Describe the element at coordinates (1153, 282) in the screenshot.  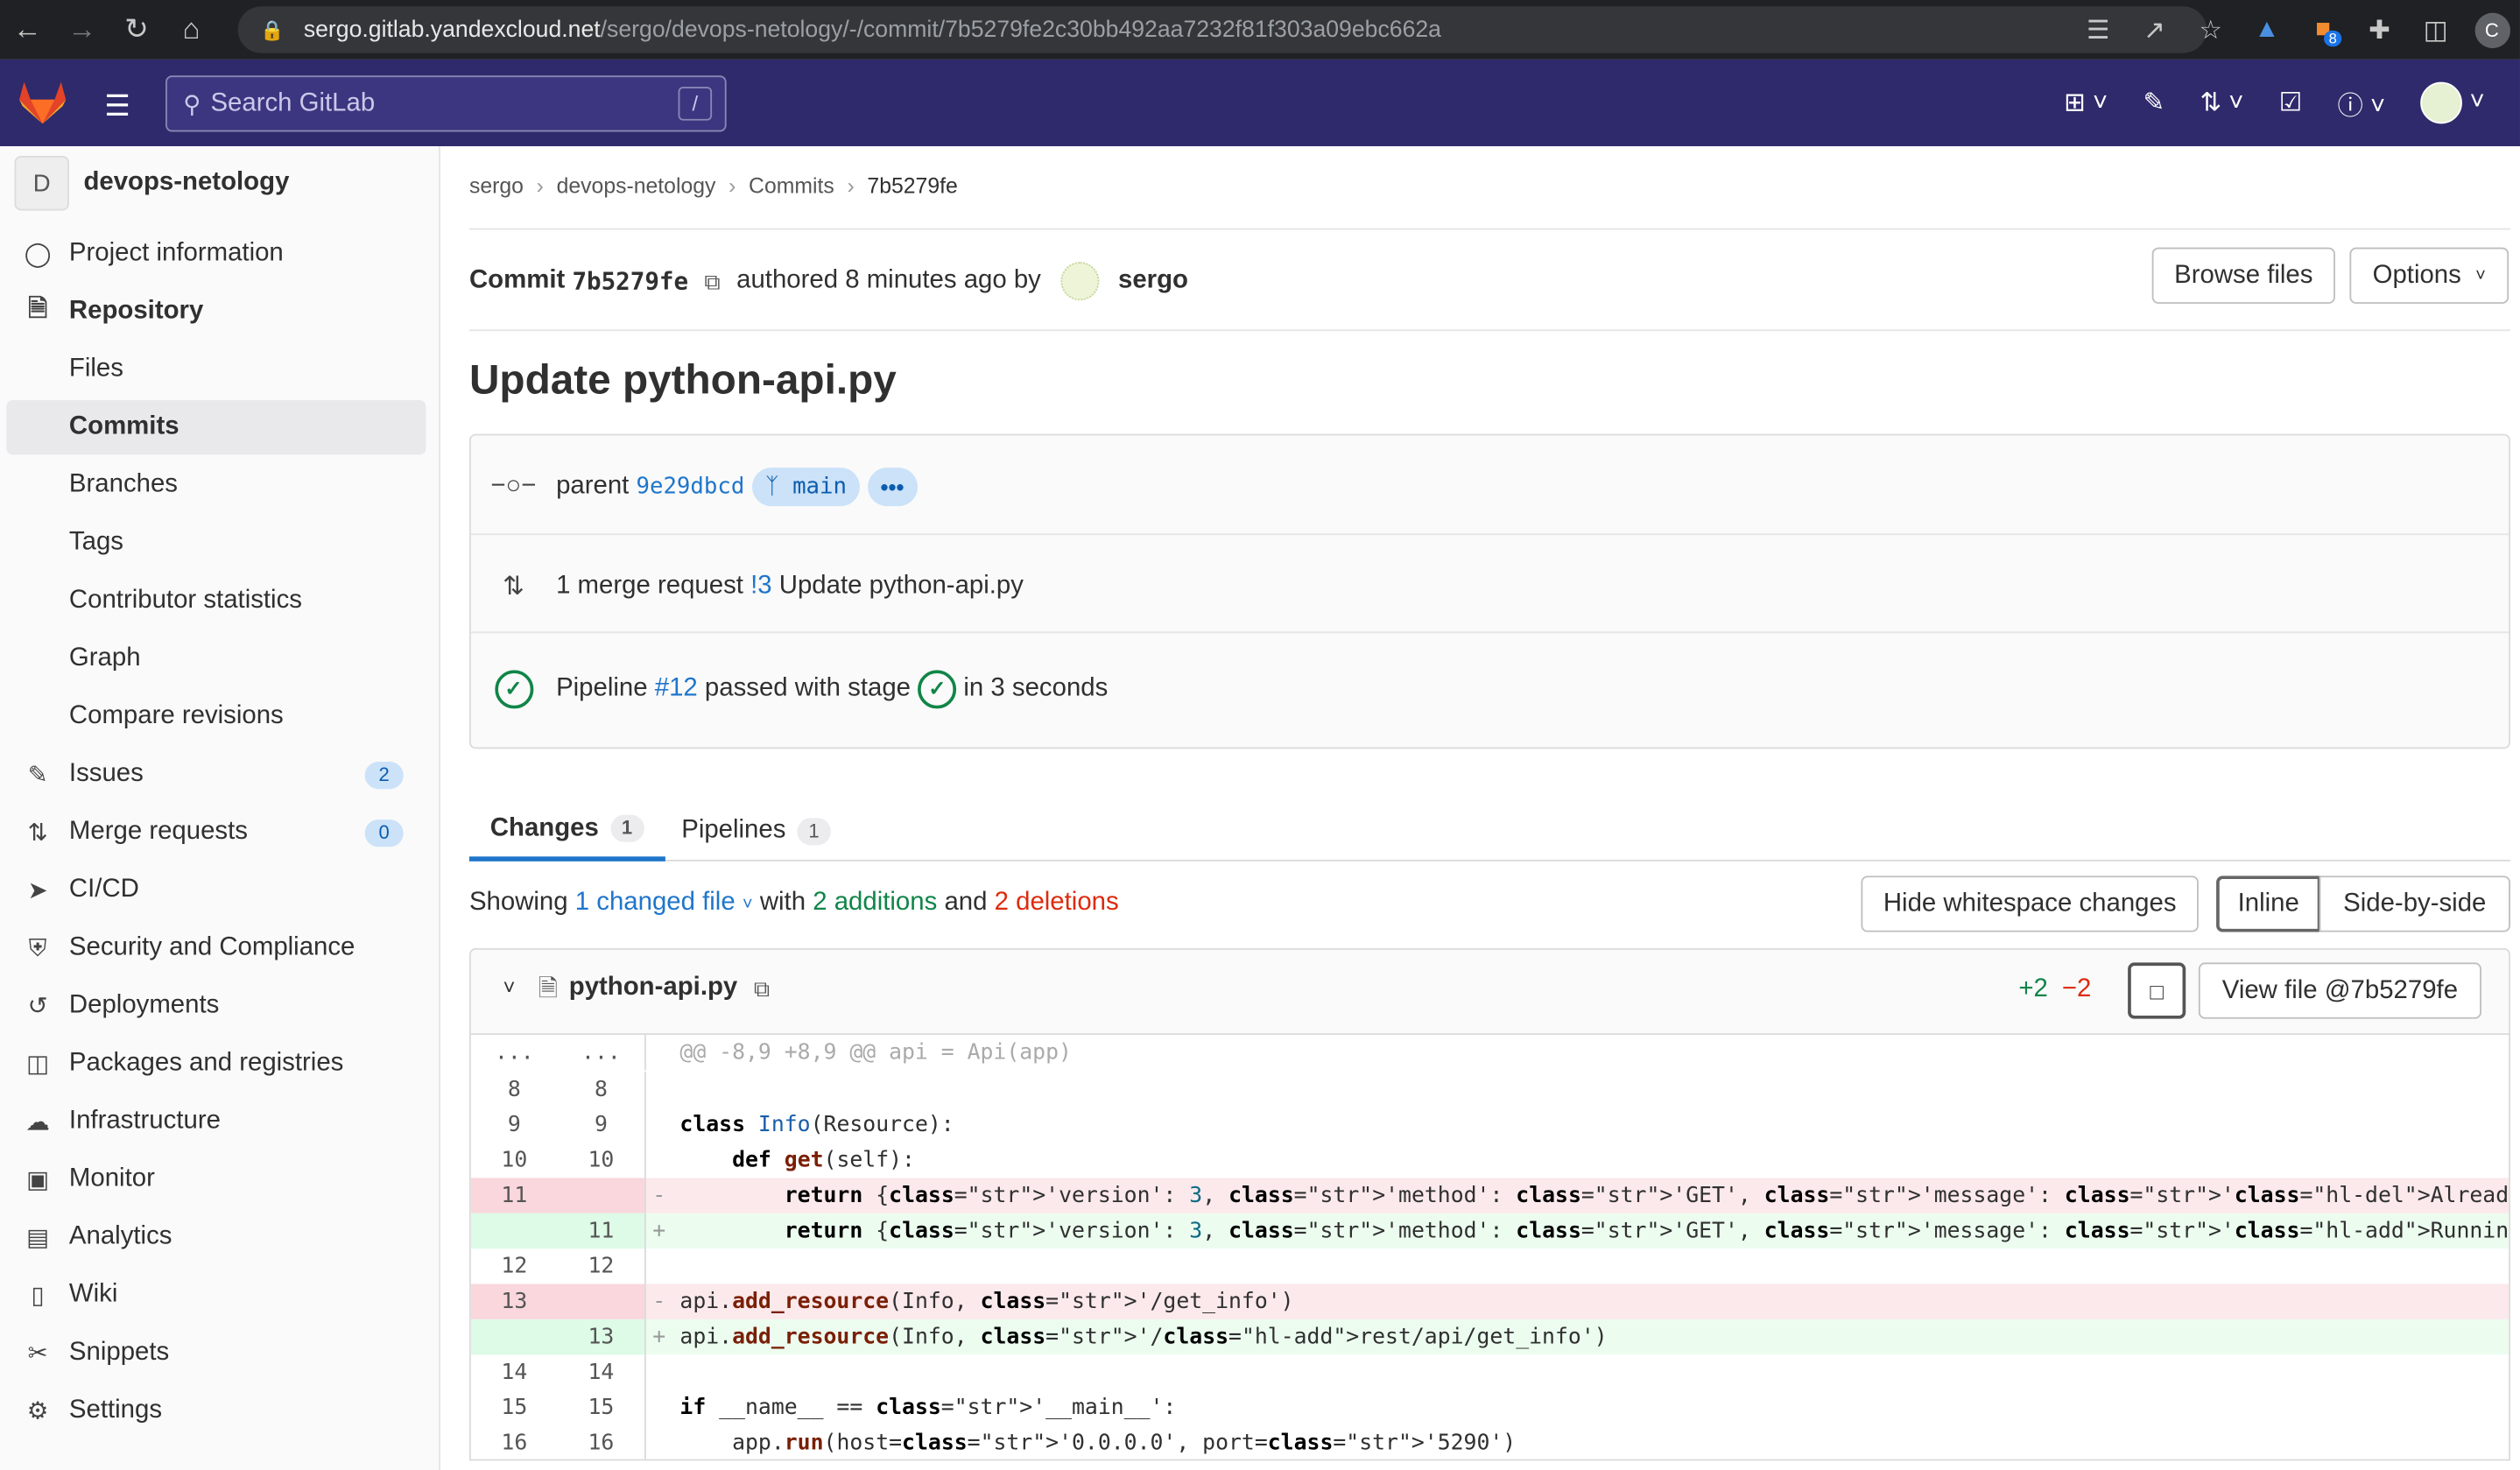
I see `author-name: sergo` at that location.